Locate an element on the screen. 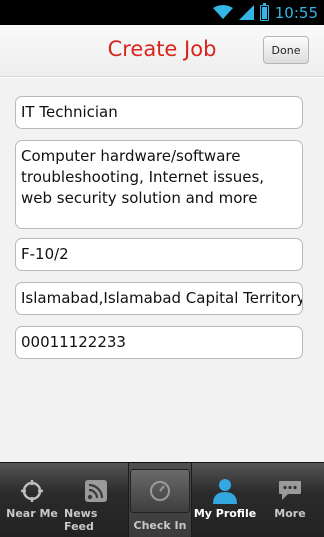 Image resolution: width=324 pixels, height=537 pixels. crosshair-icon is located at coordinates (32, 491).